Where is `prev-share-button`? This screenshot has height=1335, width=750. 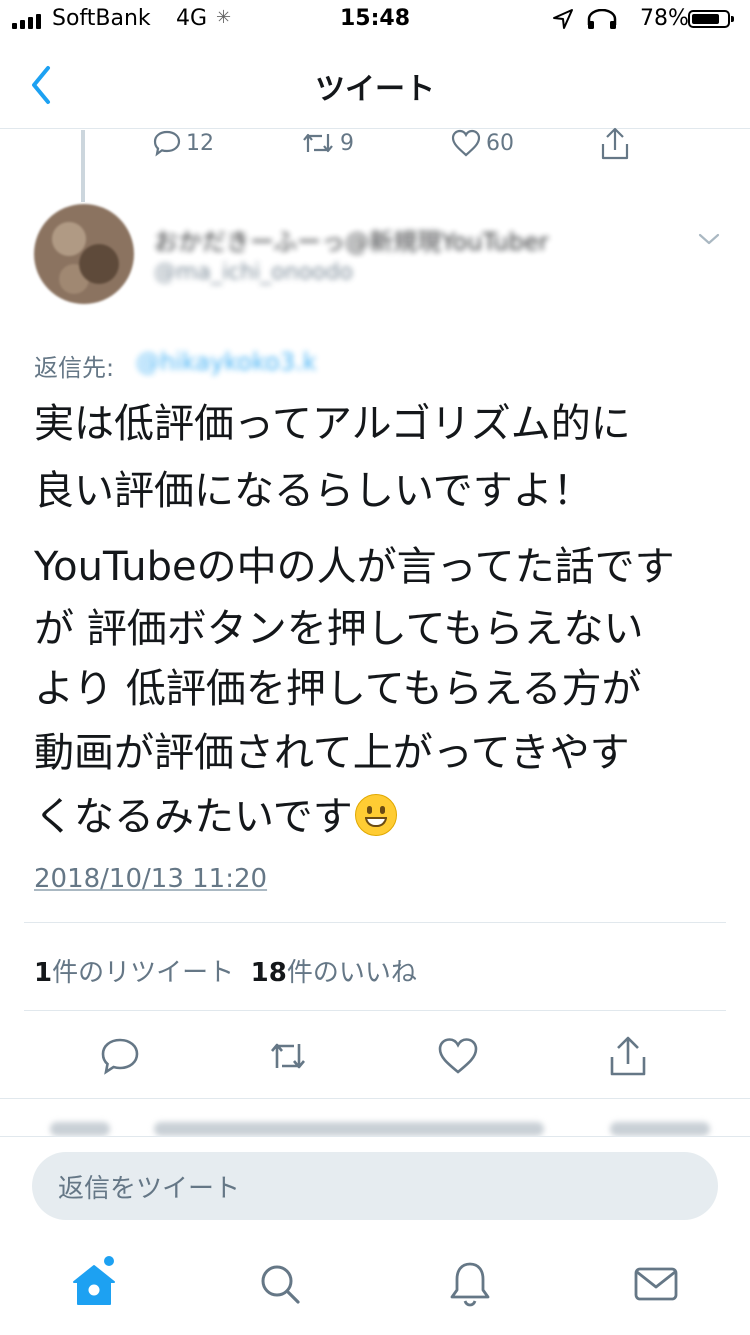 prev-share-button is located at coordinates (615, 144).